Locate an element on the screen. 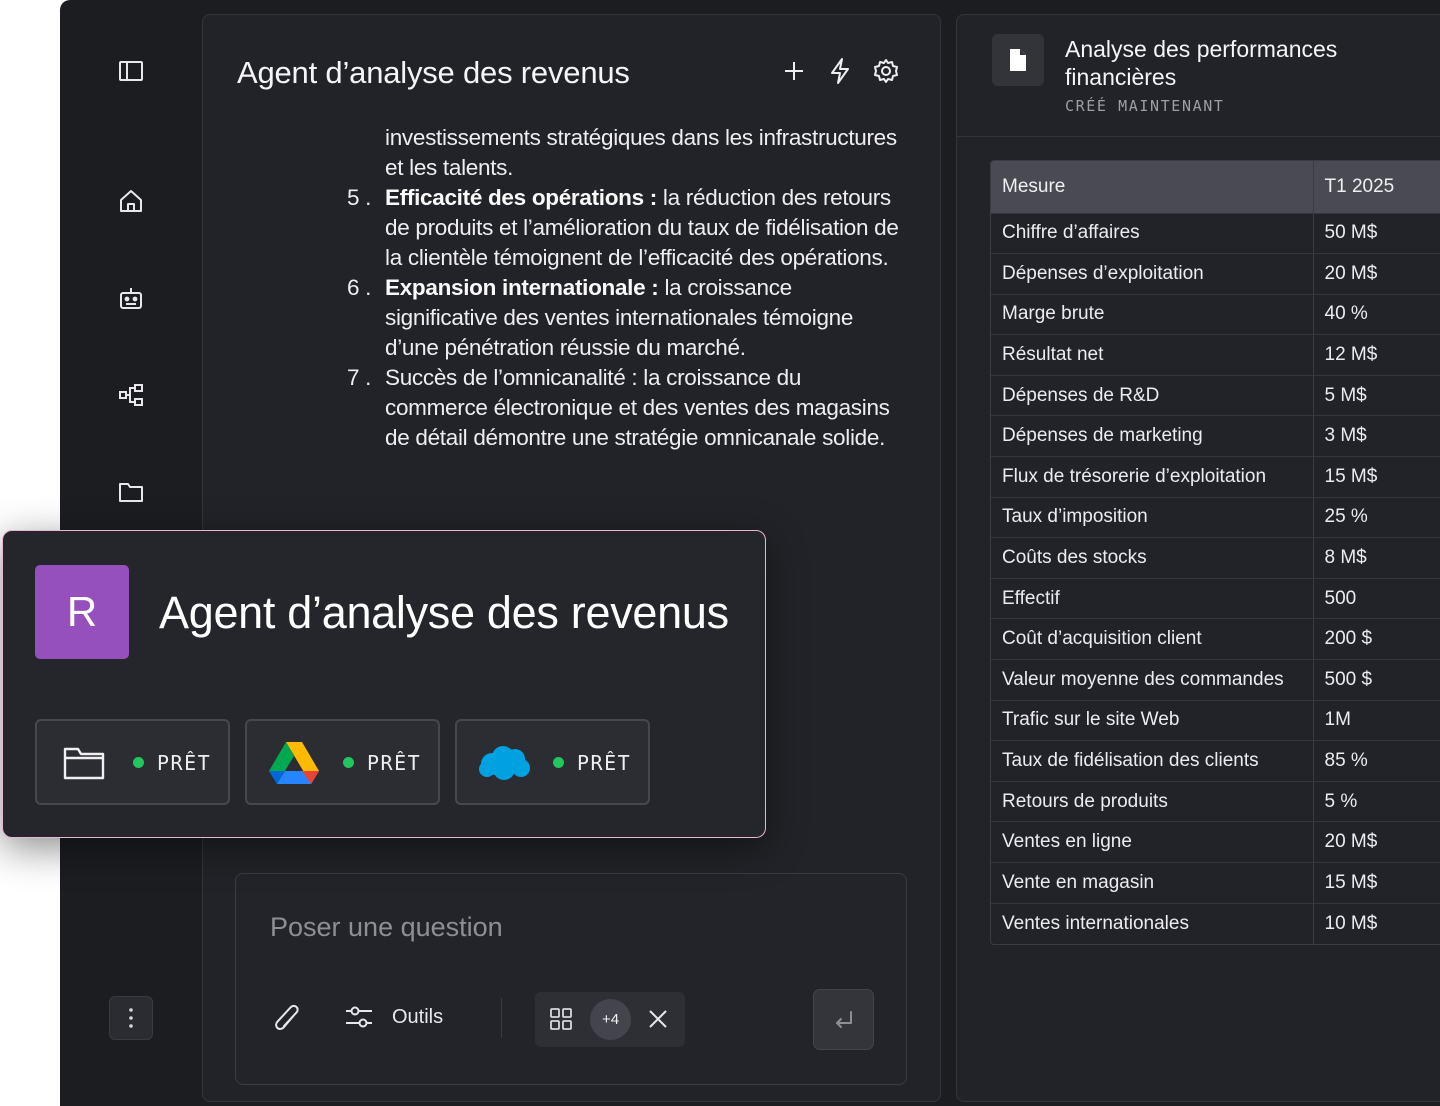 This screenshot has height=1106, width=1440. chat-actions is located at coordinates (840, 71).